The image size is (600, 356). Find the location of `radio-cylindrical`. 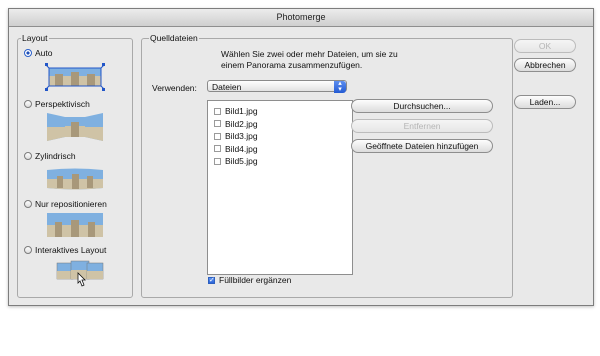

radio-cylindrical is located at coordinates (28, 156).